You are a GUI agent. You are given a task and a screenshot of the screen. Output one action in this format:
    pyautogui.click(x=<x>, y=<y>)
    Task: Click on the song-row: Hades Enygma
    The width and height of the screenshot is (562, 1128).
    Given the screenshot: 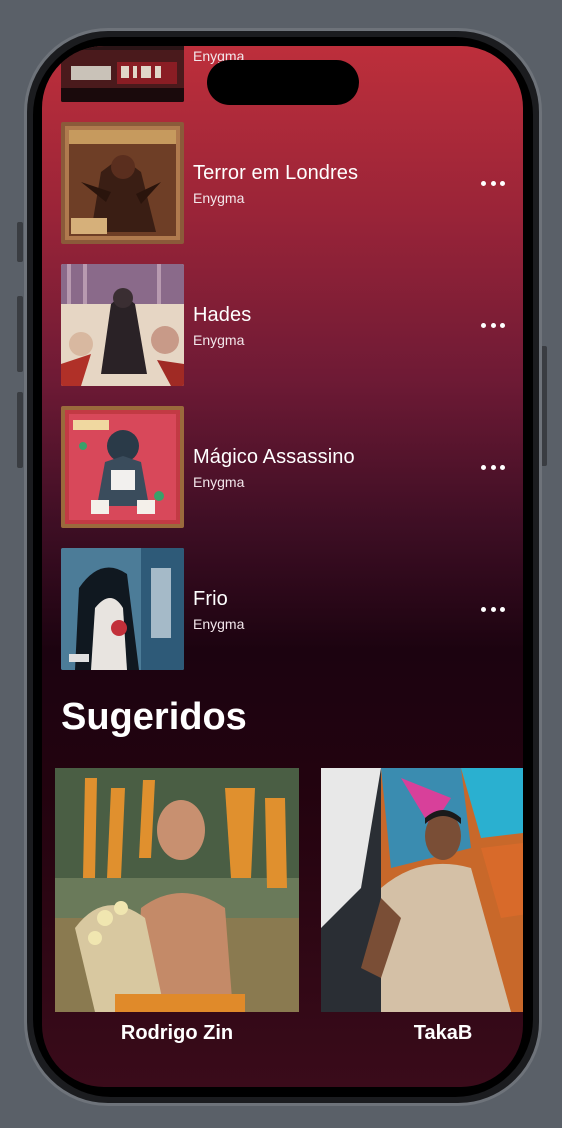 What is the action you would take?
    pyautogui.click(x=282, y=325)
    